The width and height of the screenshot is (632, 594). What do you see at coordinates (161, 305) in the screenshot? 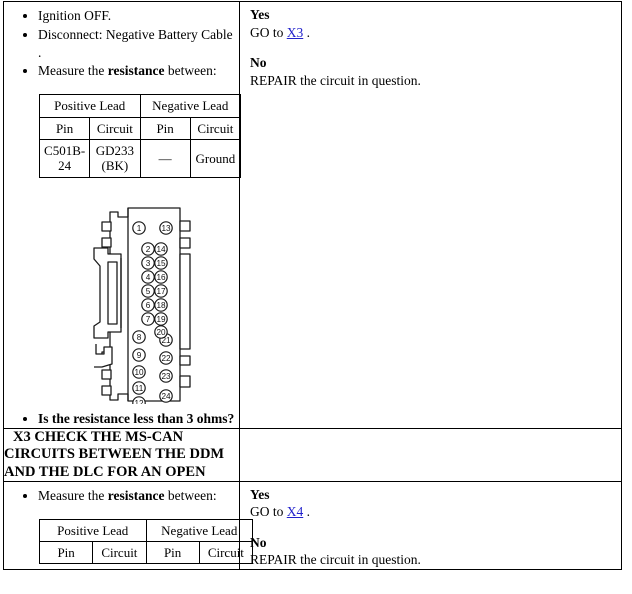
I see `svg-text: 18` at bounding box center [161, 305].